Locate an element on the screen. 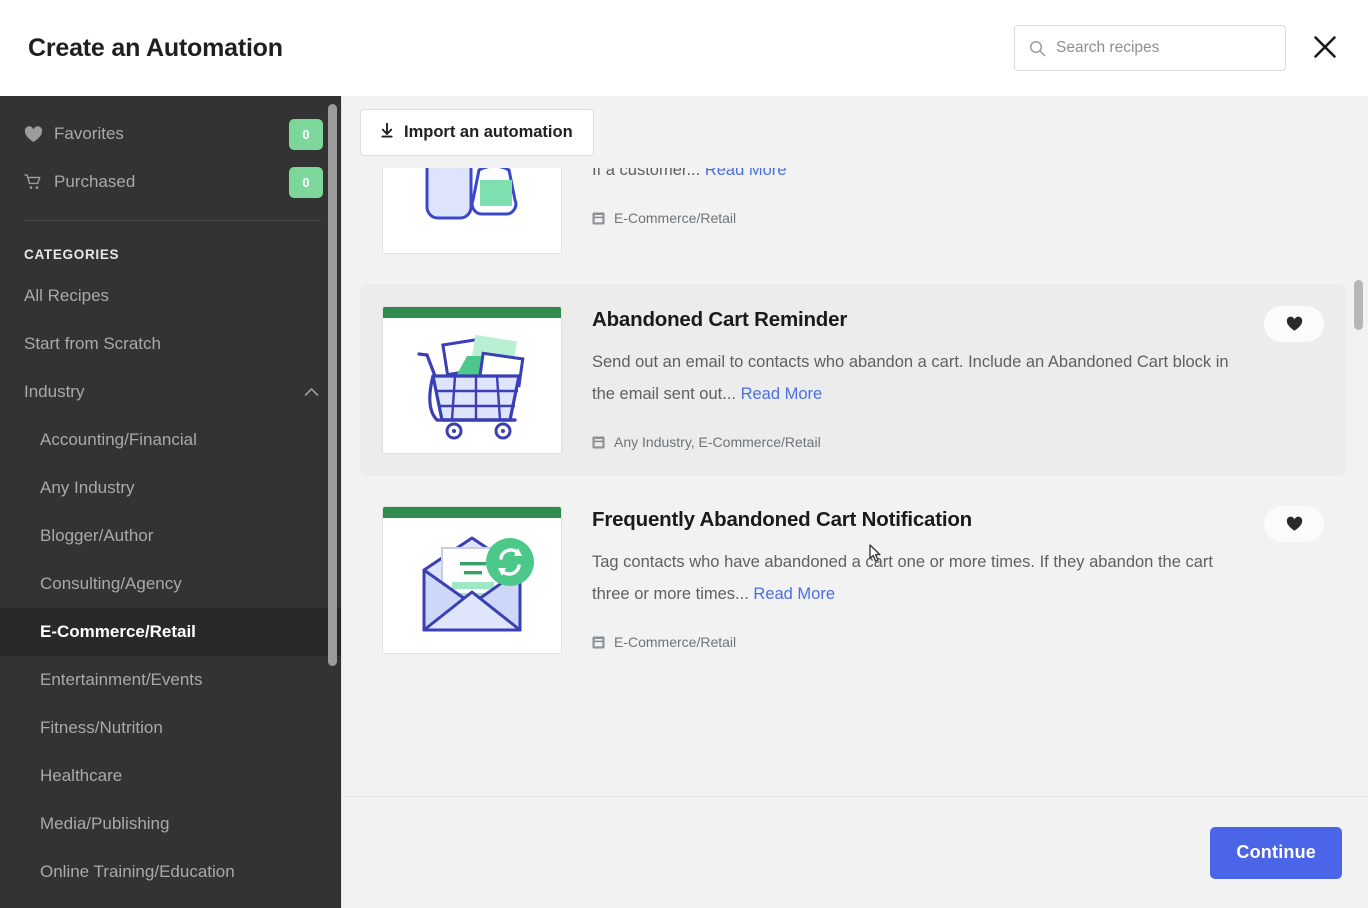 This screenshot has width=1368, height=908. sidebar-quick-links: Favorites 0 Purchased 0 is located at coordinates (170, 158).